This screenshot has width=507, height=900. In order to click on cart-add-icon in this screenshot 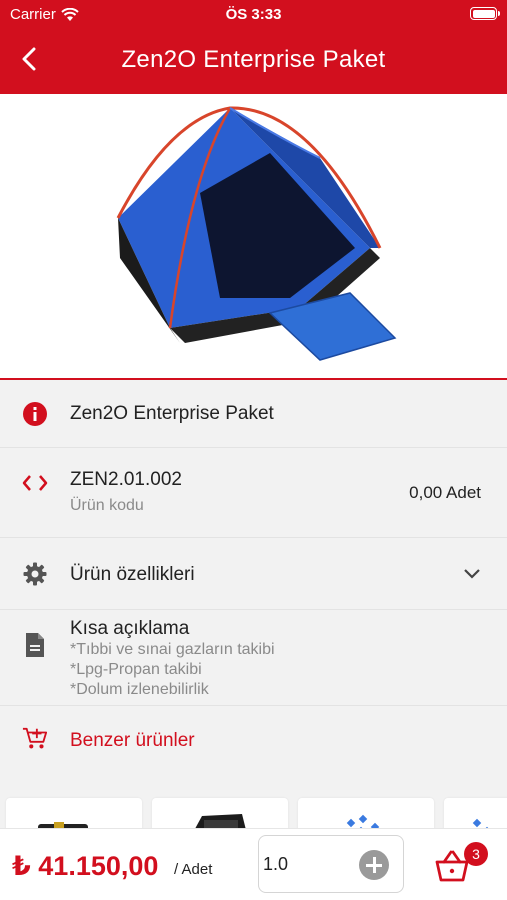, I will do `click(35, 739)`.